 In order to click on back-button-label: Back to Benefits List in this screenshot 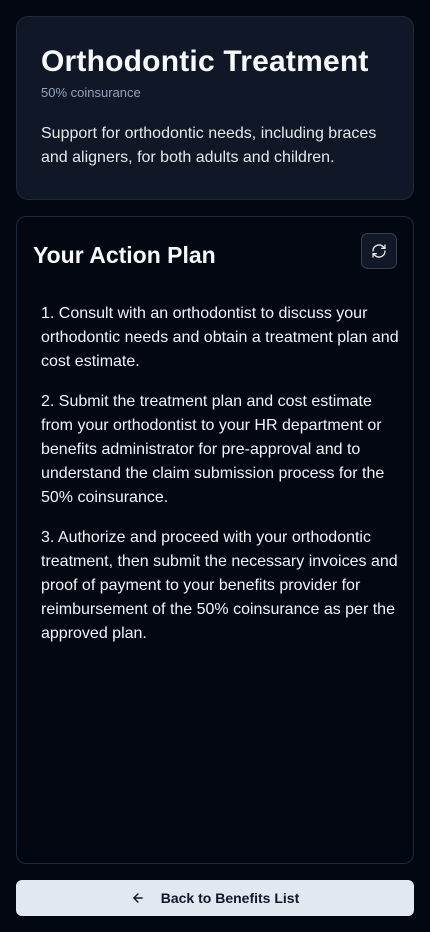, I will do `click(230, 898)`.